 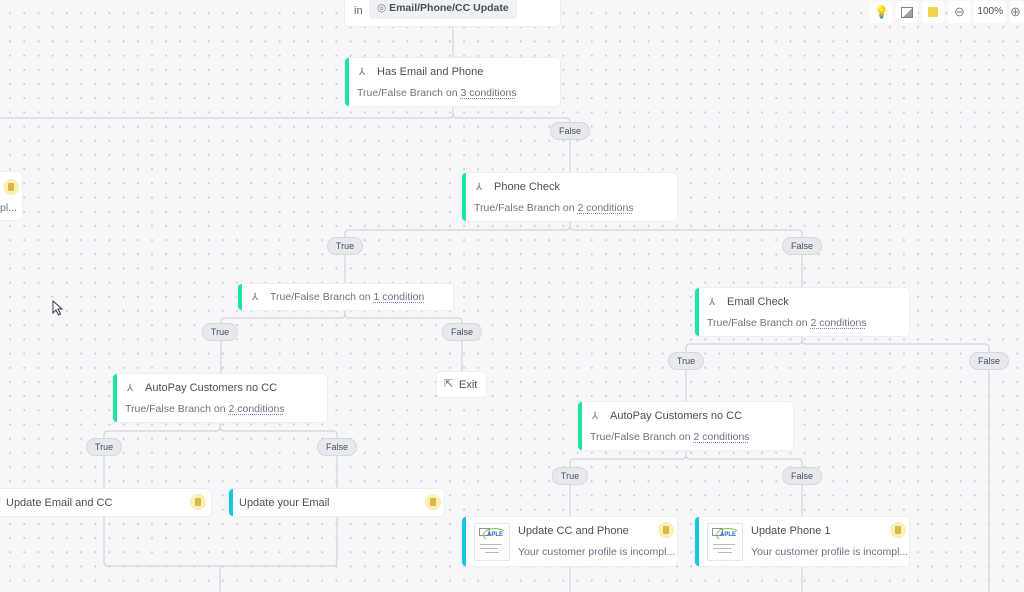 What do you see at coordinates (399, 297) in the screenshot?
I see `conditions-link: 1 condition` at bounding box center [399, 297].